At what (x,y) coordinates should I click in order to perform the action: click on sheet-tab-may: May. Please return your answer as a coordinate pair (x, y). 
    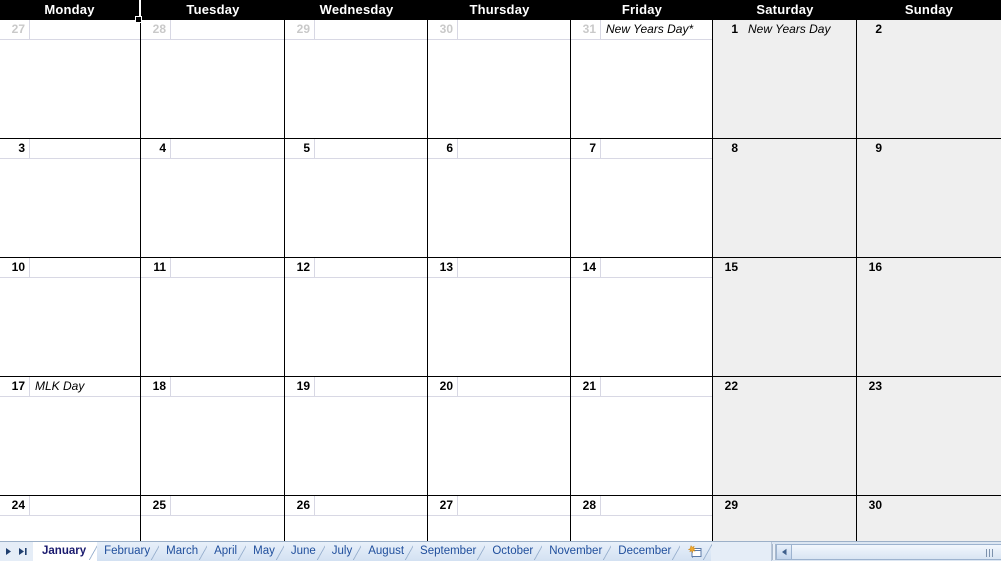
    Looking at the image, I should click on (265, 551).